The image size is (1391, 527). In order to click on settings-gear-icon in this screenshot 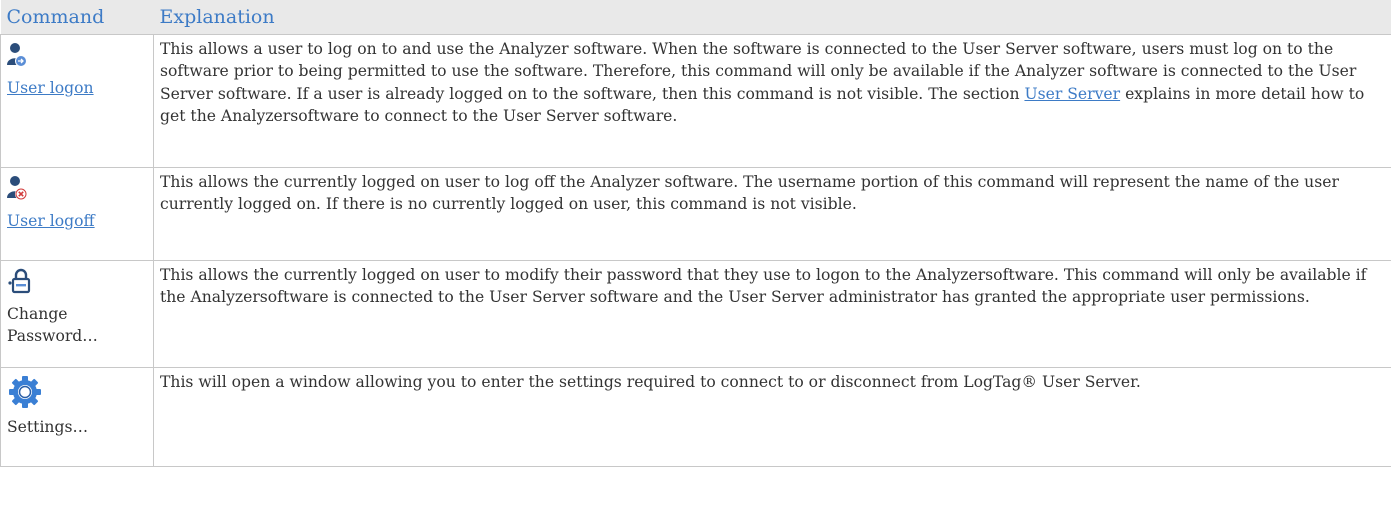, I will do `click(77, 394)`.